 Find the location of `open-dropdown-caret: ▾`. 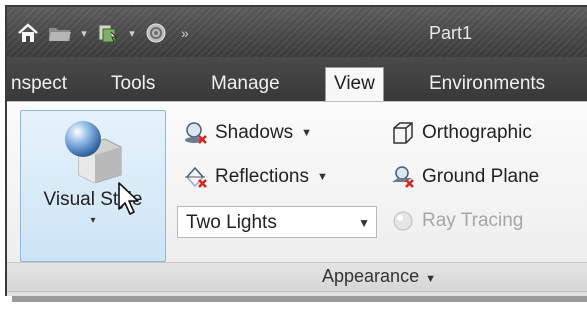

open-dropdown-caret: ▾ is located at coordinates (84, 33).